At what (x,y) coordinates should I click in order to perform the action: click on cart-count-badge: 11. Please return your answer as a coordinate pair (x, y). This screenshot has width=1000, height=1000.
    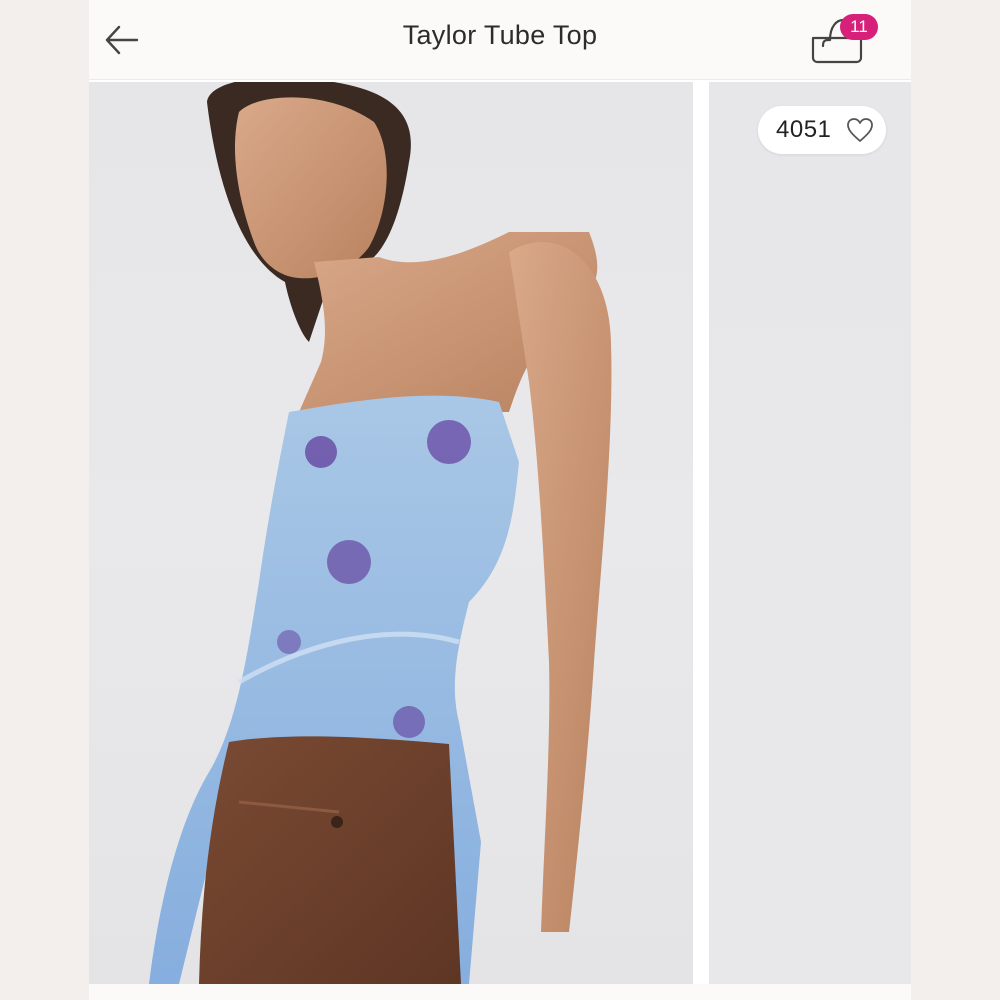
    Looking at the image, I should click on (859, 27).